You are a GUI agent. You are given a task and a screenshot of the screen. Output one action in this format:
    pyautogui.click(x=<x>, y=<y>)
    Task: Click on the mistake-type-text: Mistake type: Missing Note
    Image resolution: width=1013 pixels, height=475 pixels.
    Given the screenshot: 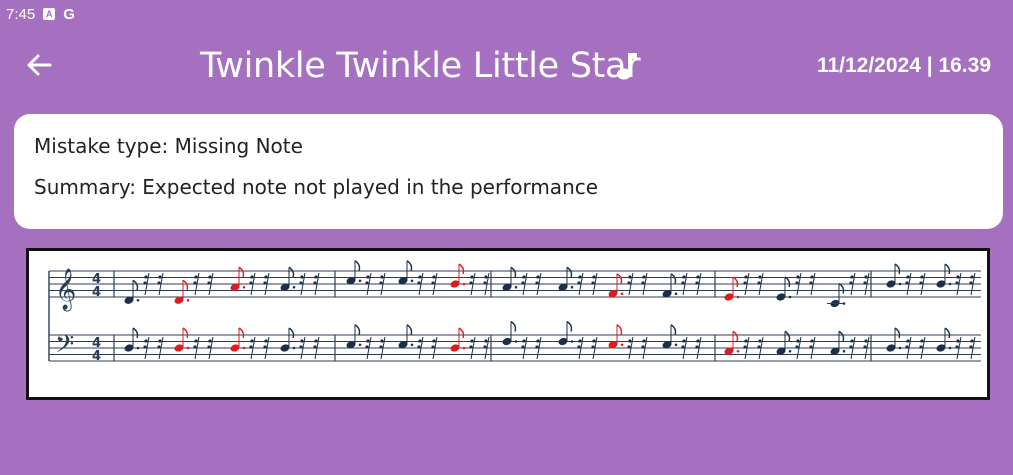 What is the action you would take?
    pyautogui.click(x=168, y=146)
    